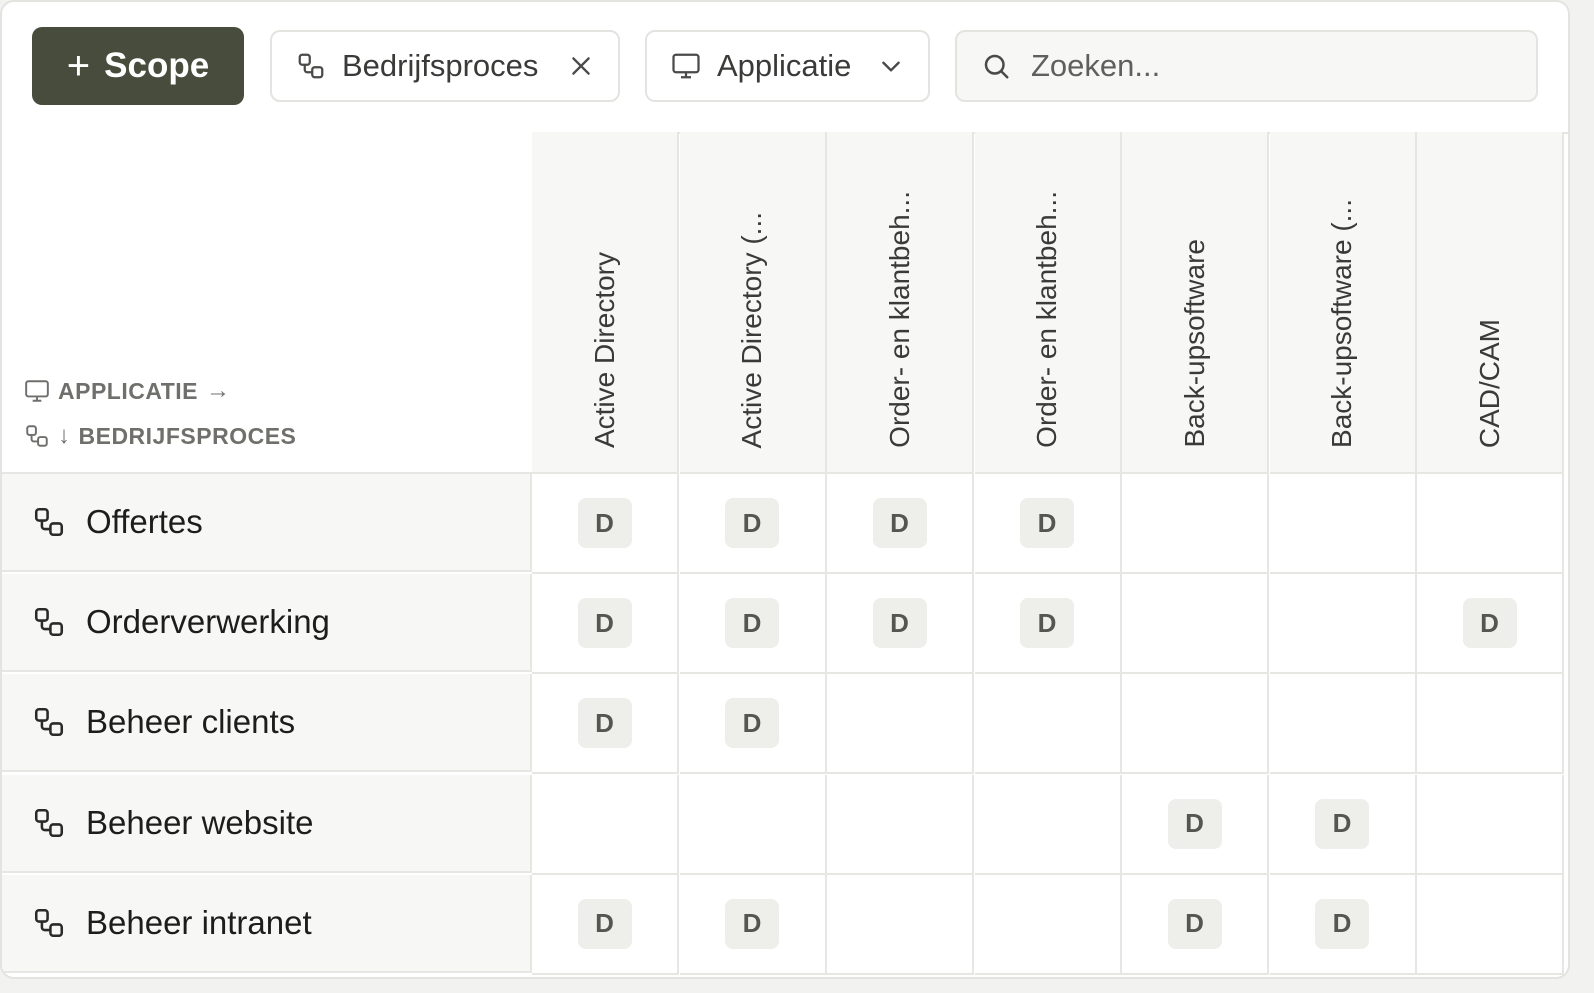 The width and height of the screenshot is (1594, 993). What do you see at coordinates (996, 66) in the screenshot?
I see `search-icon` at bounding box center [996, 66].